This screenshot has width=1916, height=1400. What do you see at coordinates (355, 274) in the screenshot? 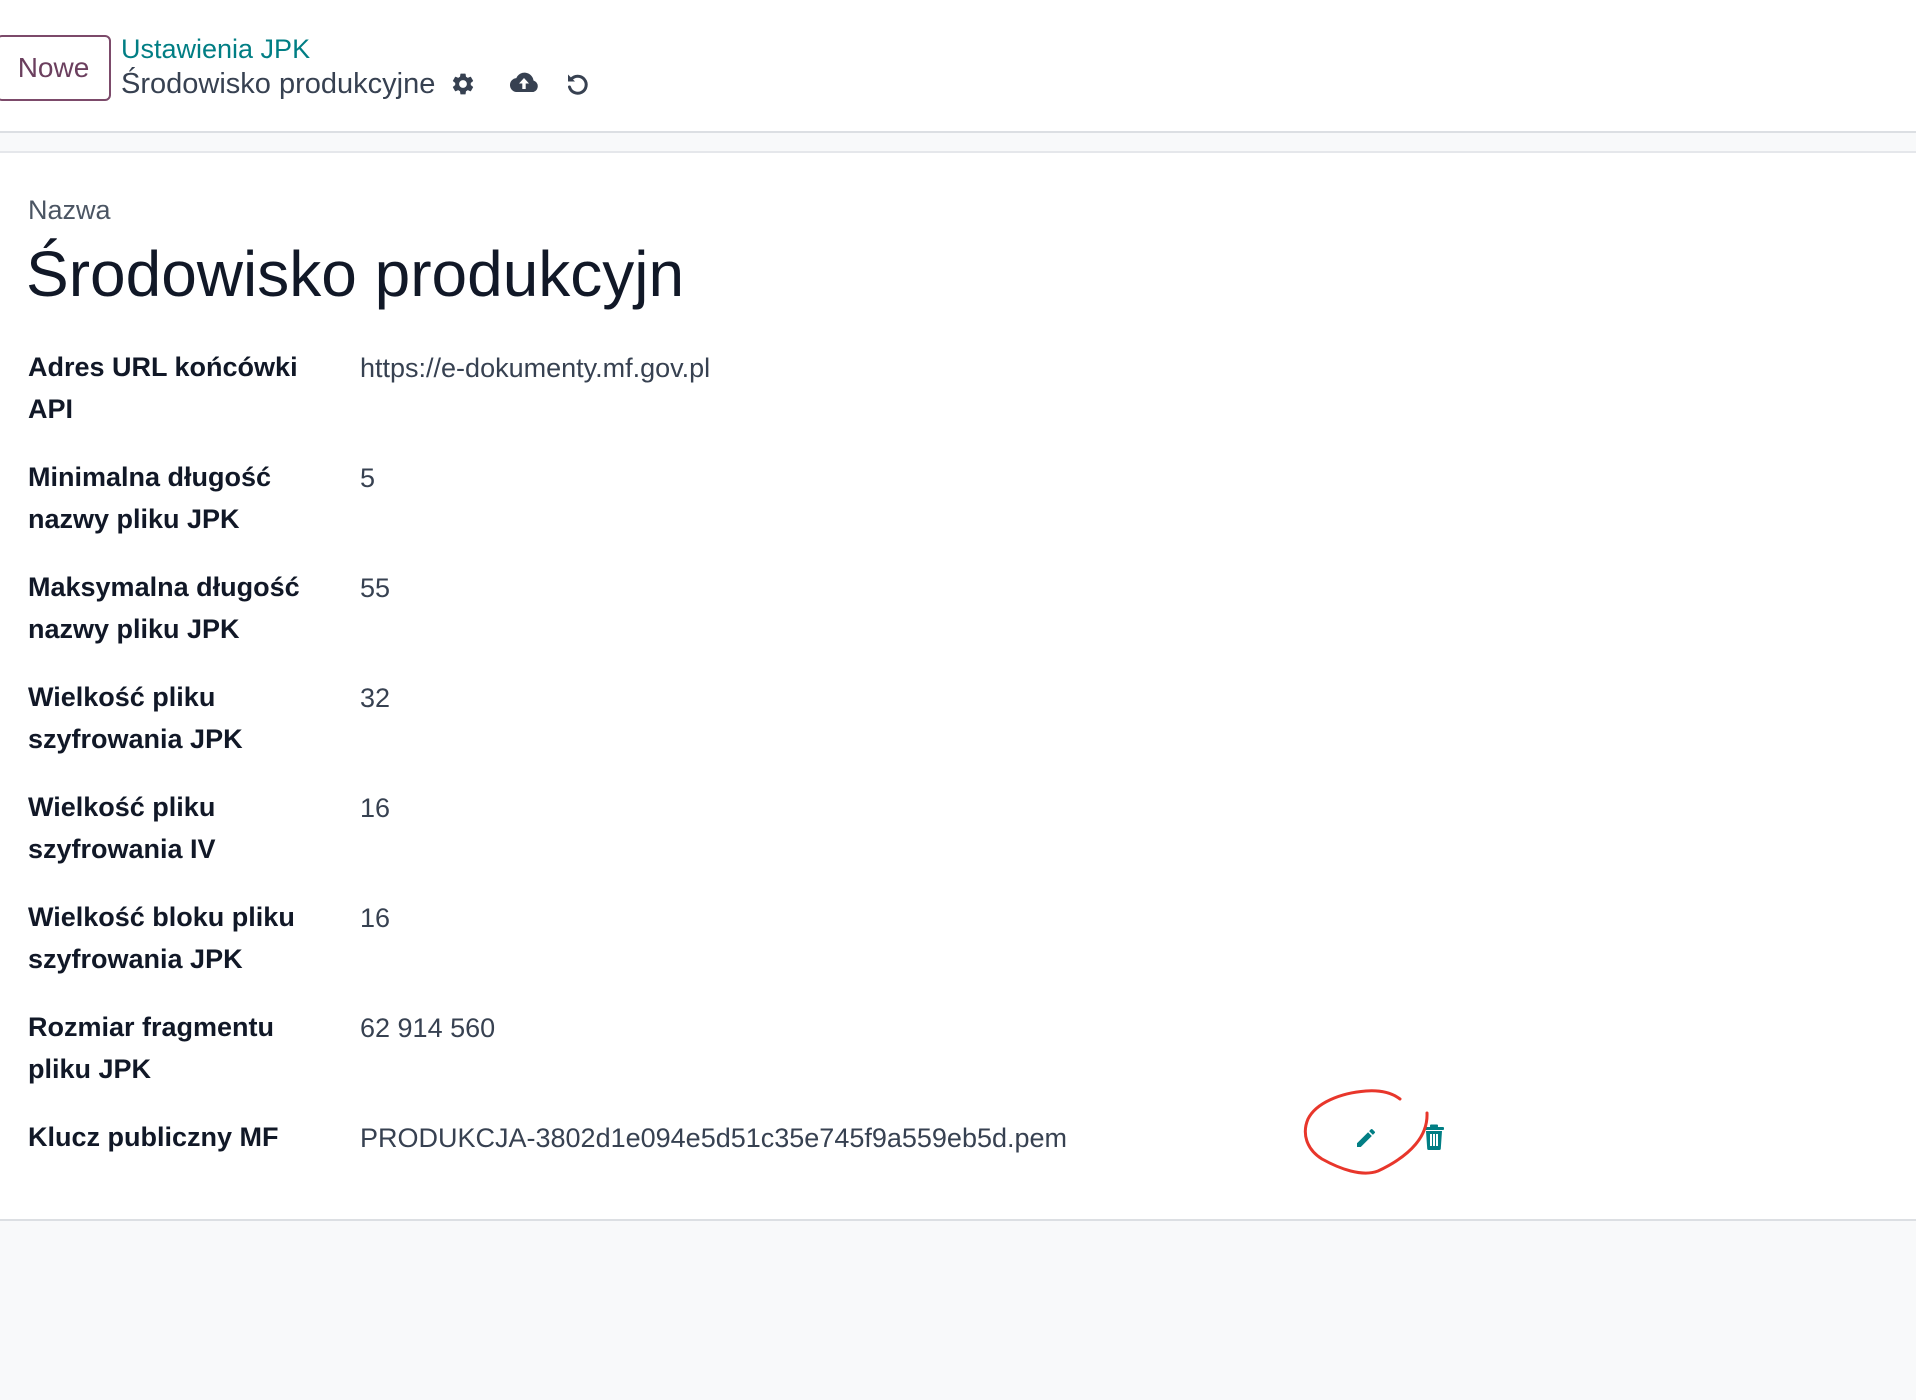
I see `name-field: Środowisko produkcyjn` at bounding box center [355, 274].